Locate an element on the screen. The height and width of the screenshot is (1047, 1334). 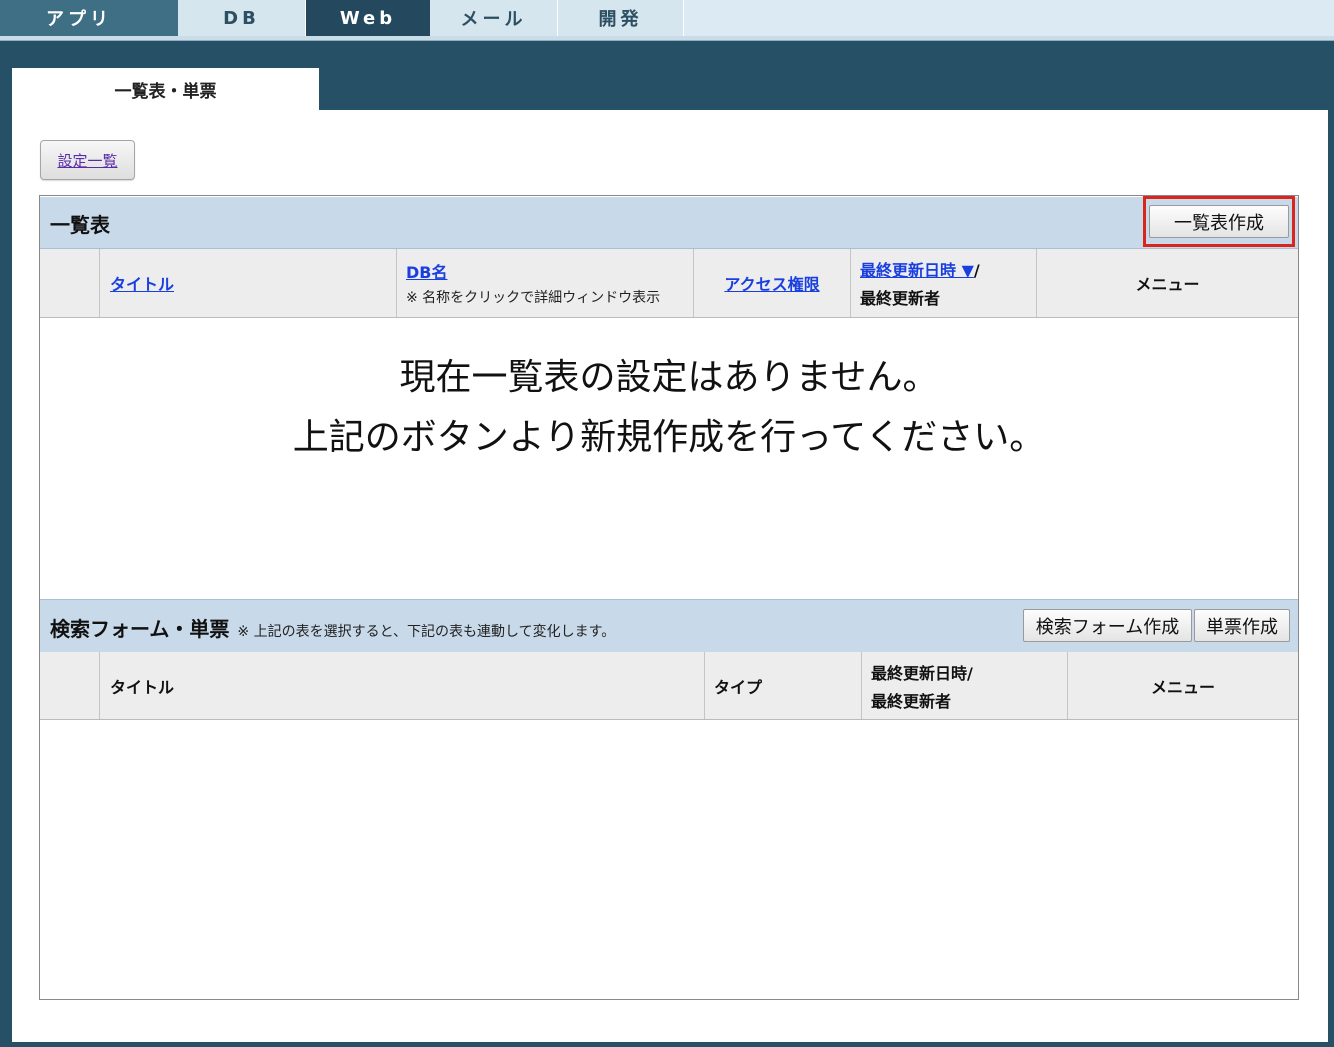
tab-db: DB is located at coordinates (242, 18).